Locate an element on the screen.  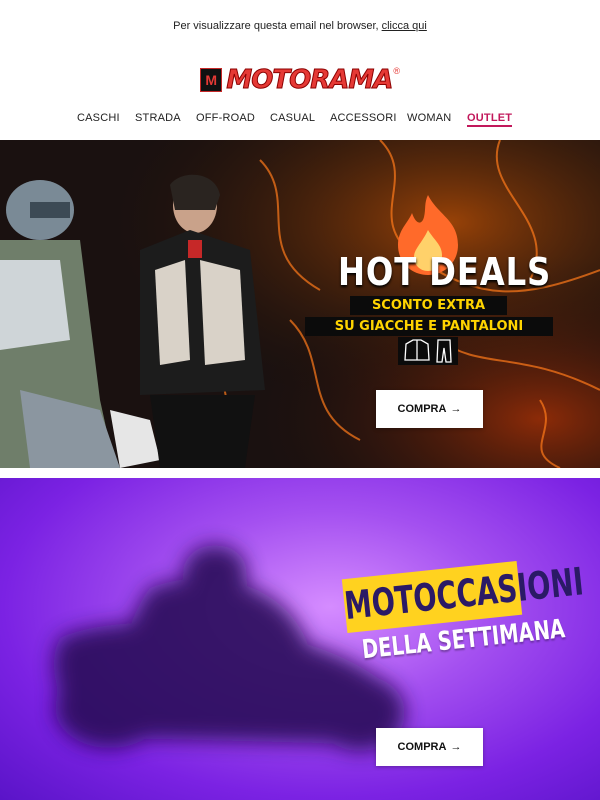
nav-item-caschi: CASCHI is located at coordinates (98, 118).